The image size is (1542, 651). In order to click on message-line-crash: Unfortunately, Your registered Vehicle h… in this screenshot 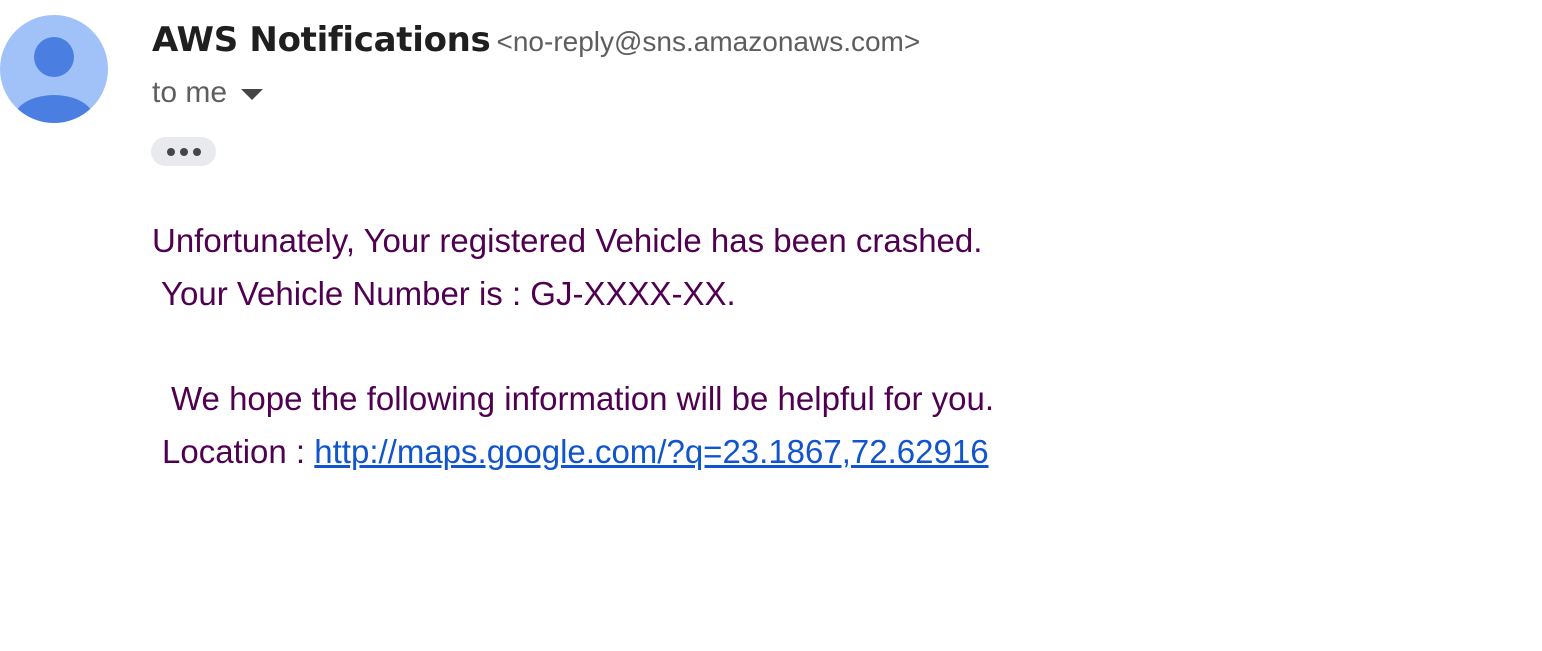, I will do `click(567, 240)`.